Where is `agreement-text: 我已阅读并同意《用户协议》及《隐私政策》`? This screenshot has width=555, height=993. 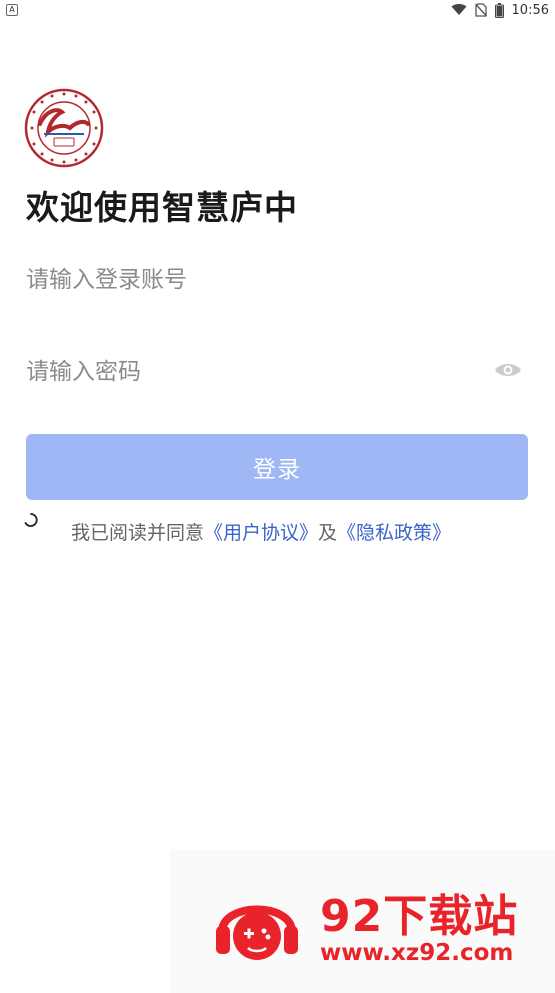 agreement-text: 我已阅读并同意《用户协议》及《隐私政策》 is located at coordinates (261, 531).